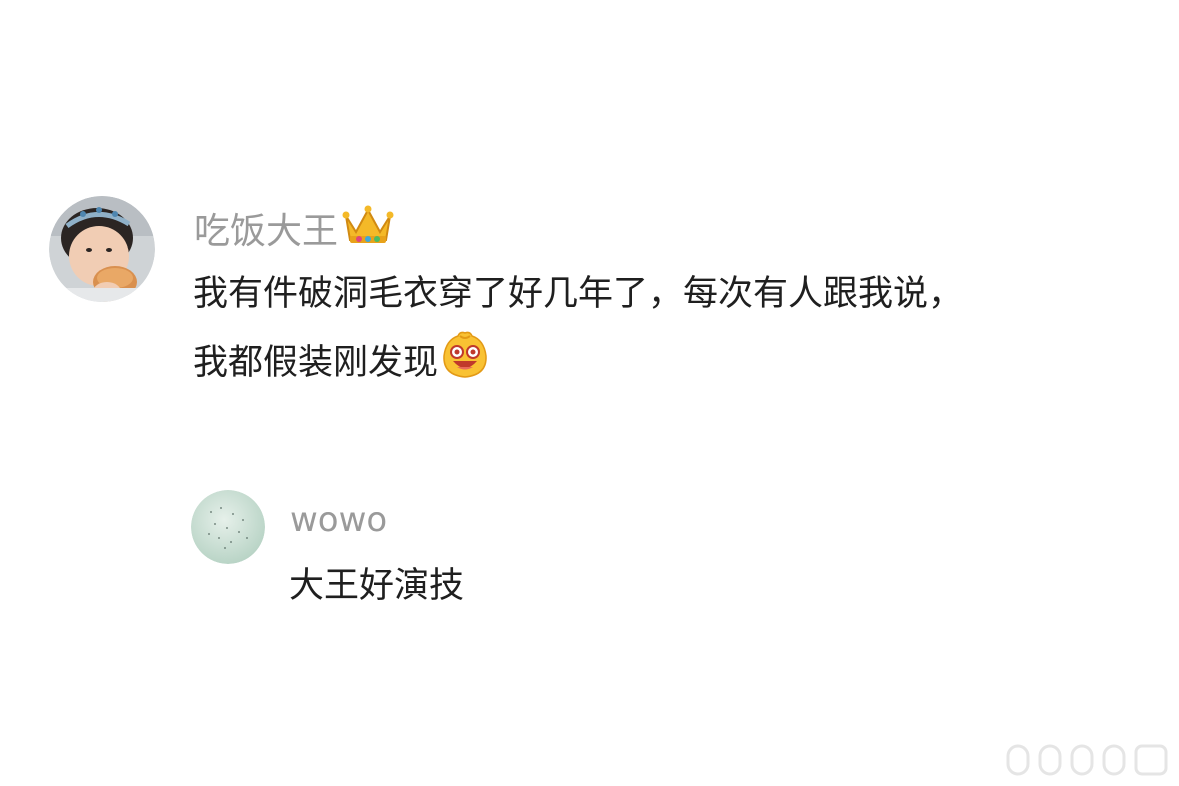 The height and width of the screenshot is (786, 1179). Describe the element at coordinates (316, 362) in the screenshot. I see `comment-text-line-2-text: 我都假装刚发现` at that location.